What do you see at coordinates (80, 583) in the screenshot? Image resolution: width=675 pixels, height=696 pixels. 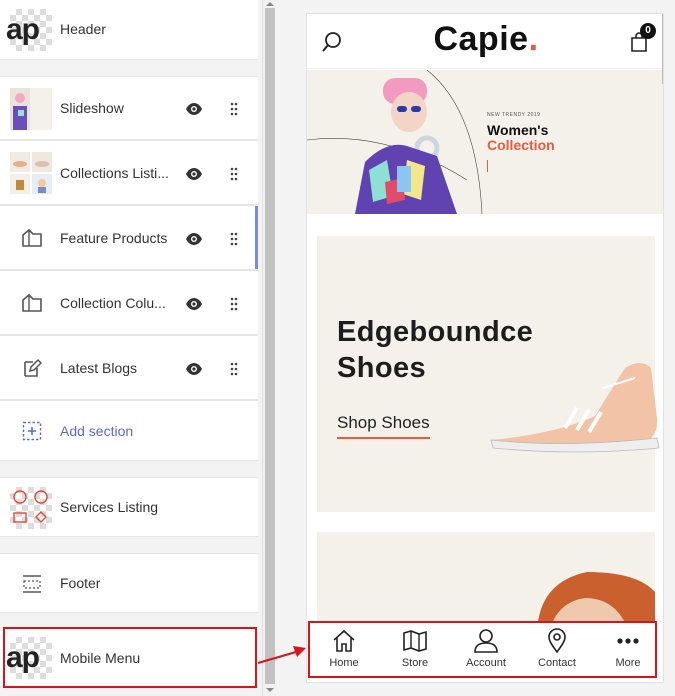 I see `section-label-footer: Footer` at bounding box center [80, 583].